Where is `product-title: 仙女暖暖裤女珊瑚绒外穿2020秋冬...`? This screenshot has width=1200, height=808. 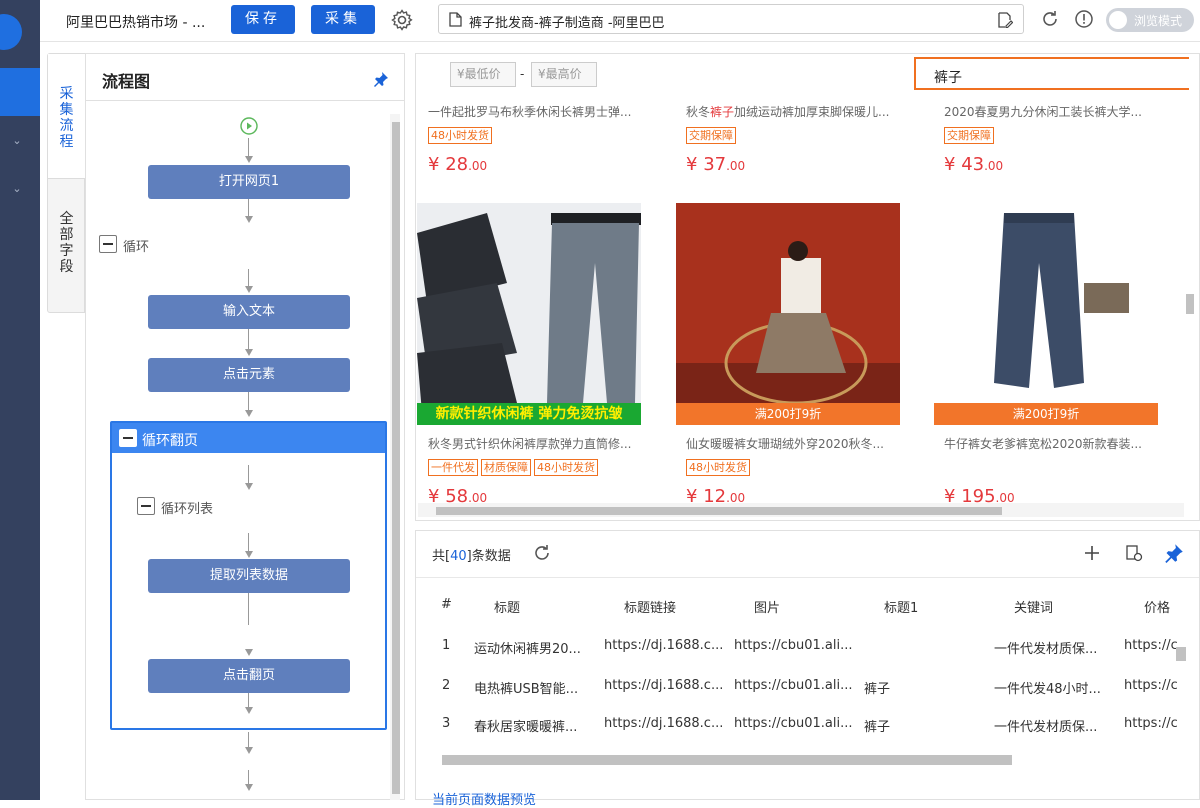
product-title: 仙女暖暖裤女珊瑚绒外穿2020秋冬... is located at coordinates (785, 443).